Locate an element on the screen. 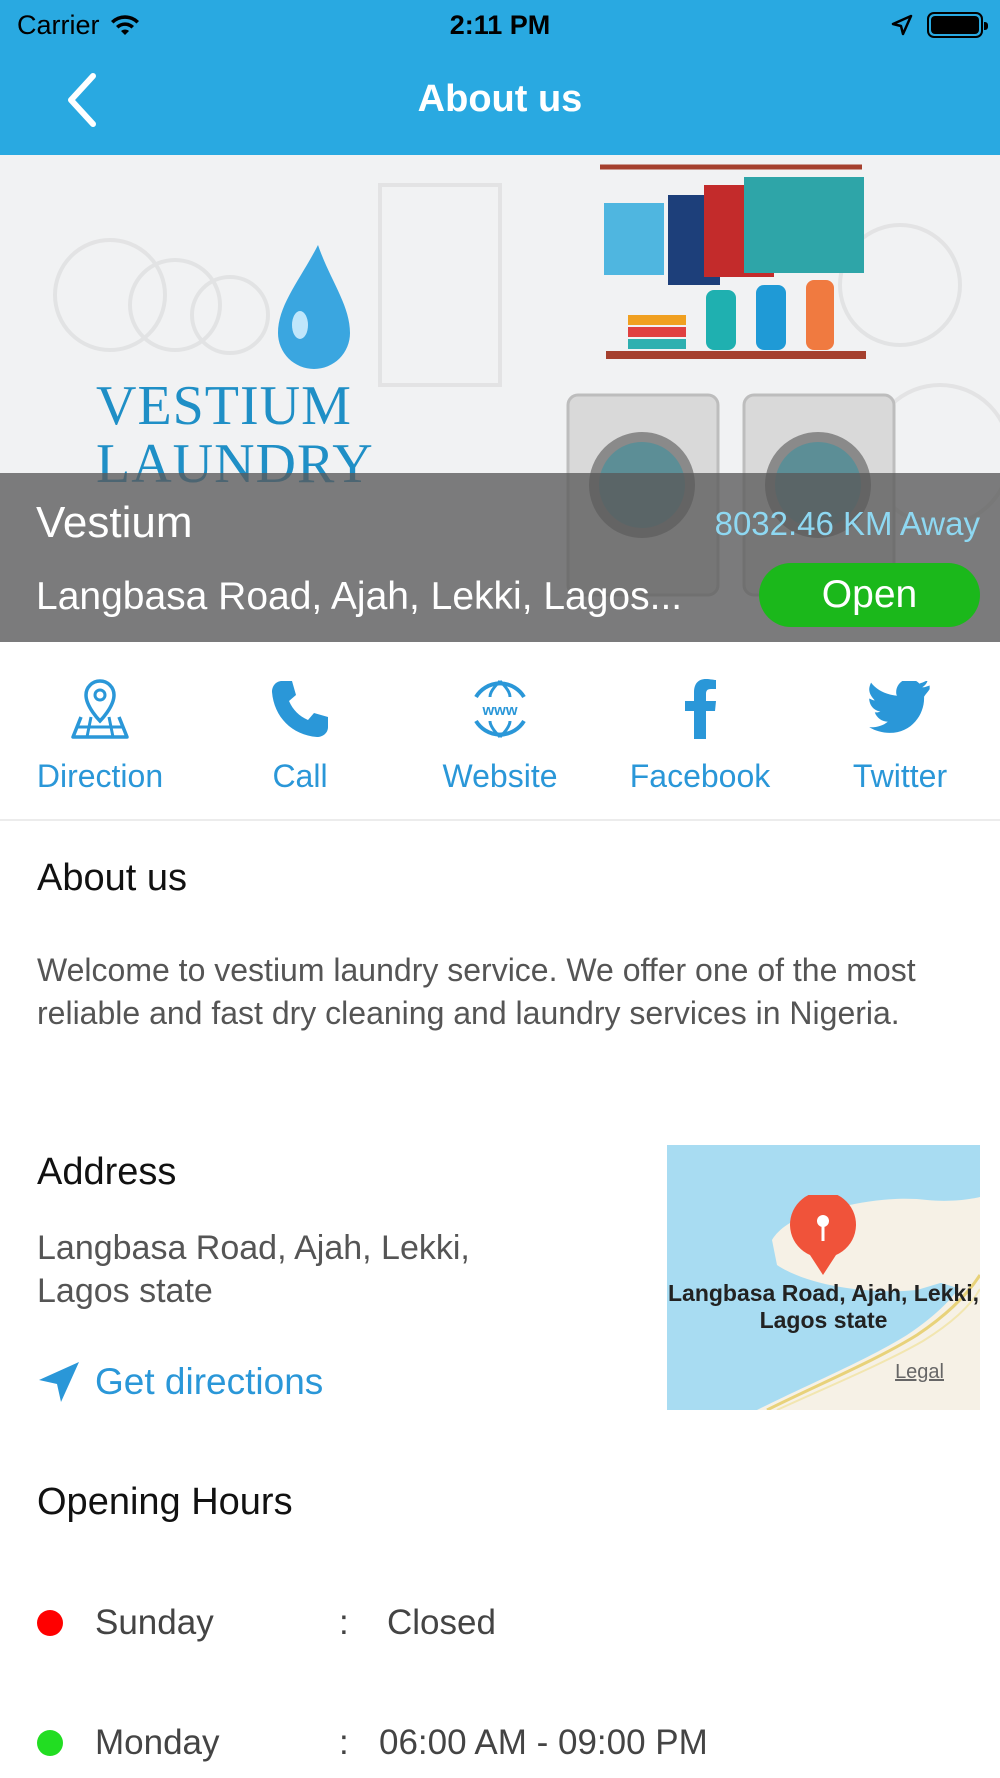 The height and width of the screenshot is (1778, 1000). distance-label: 8032.46 KM Away is located at coordinates (847, 523).